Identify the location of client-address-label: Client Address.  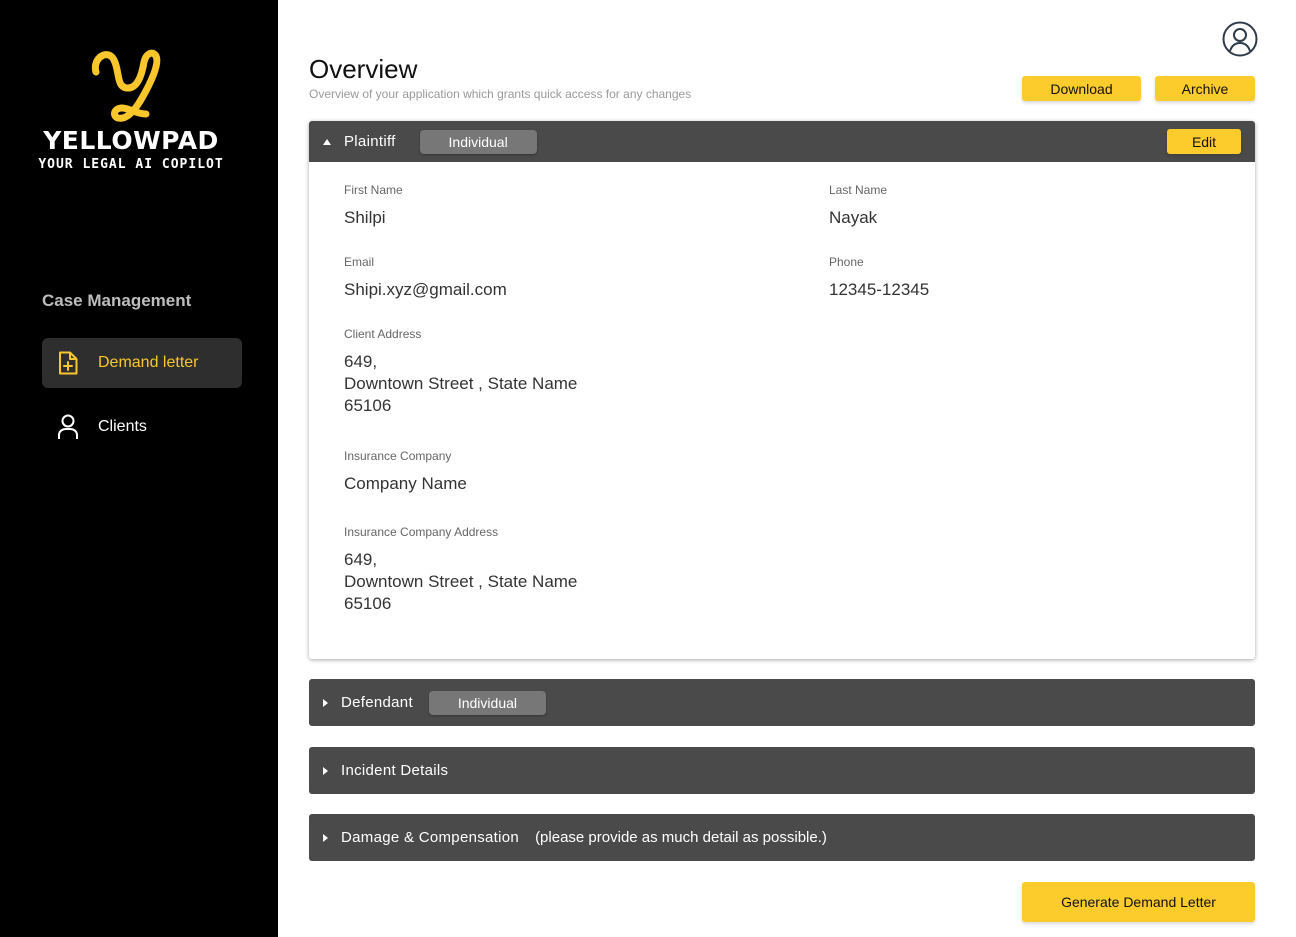
(383, 334).